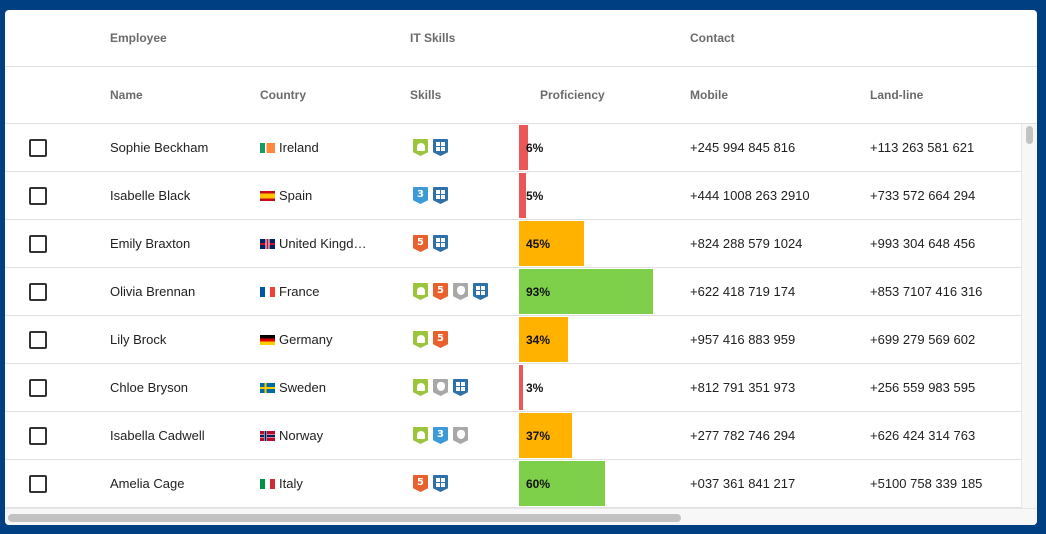  I want to click on country-cell: Germany, so click(332, 339).